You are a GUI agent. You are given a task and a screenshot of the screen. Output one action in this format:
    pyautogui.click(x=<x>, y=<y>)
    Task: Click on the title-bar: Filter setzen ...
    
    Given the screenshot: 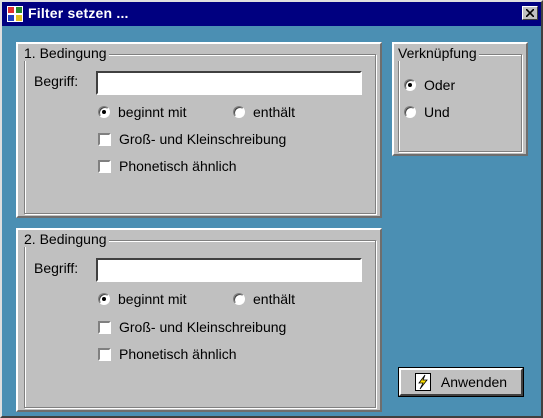 What is the action you would take?
    pyautogui.click(x=271, y=14)
    